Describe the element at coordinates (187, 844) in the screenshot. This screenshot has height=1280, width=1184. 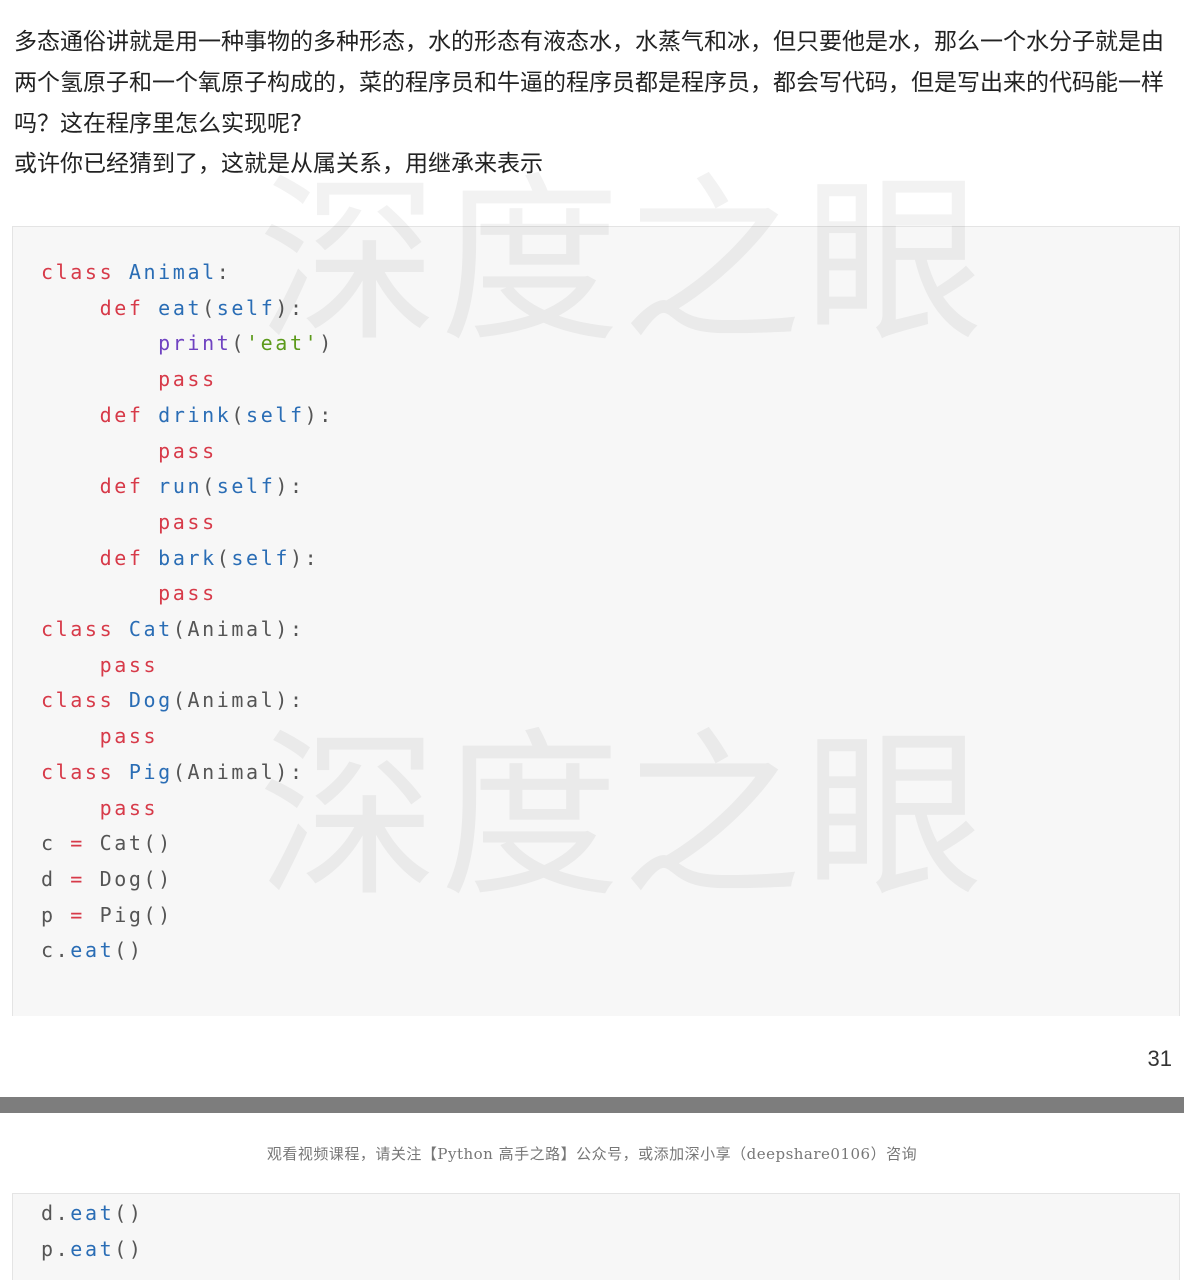
I see `code-line: c = Cat()` at that location.